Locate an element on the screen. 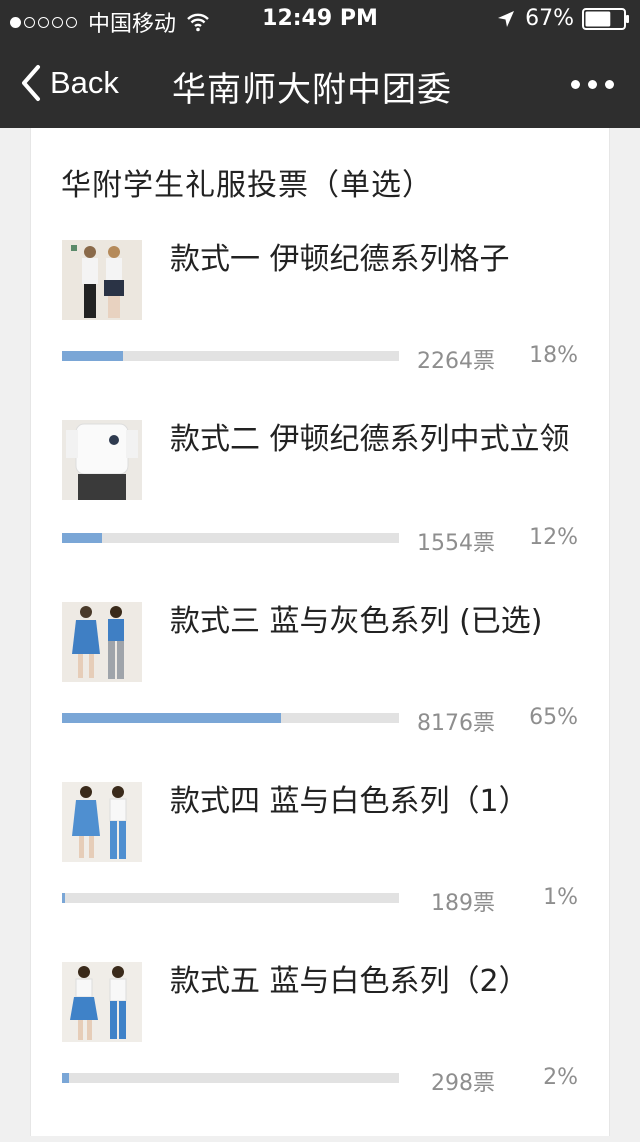 This screenshot has height=1142, width=640. battery-icon is located at coordinates (605, 18).